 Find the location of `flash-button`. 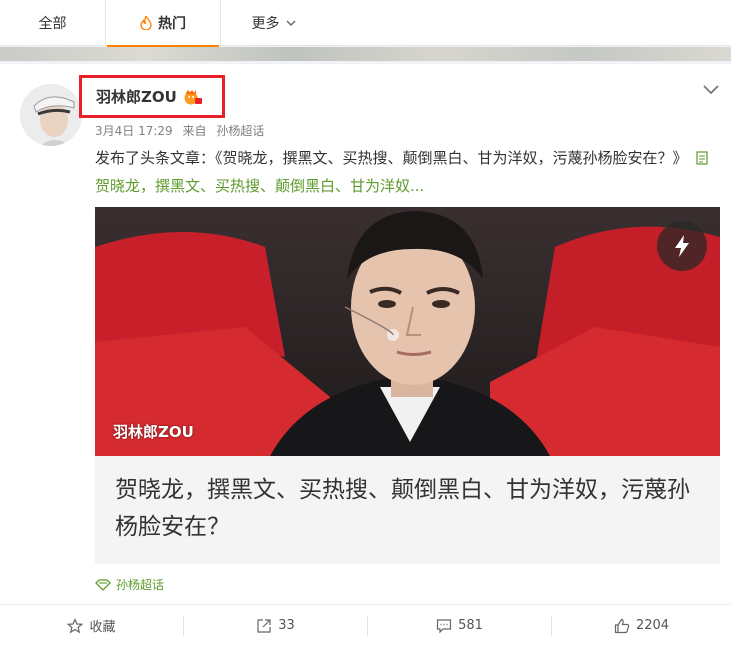

flash-button is located at coordinates (682, 246).